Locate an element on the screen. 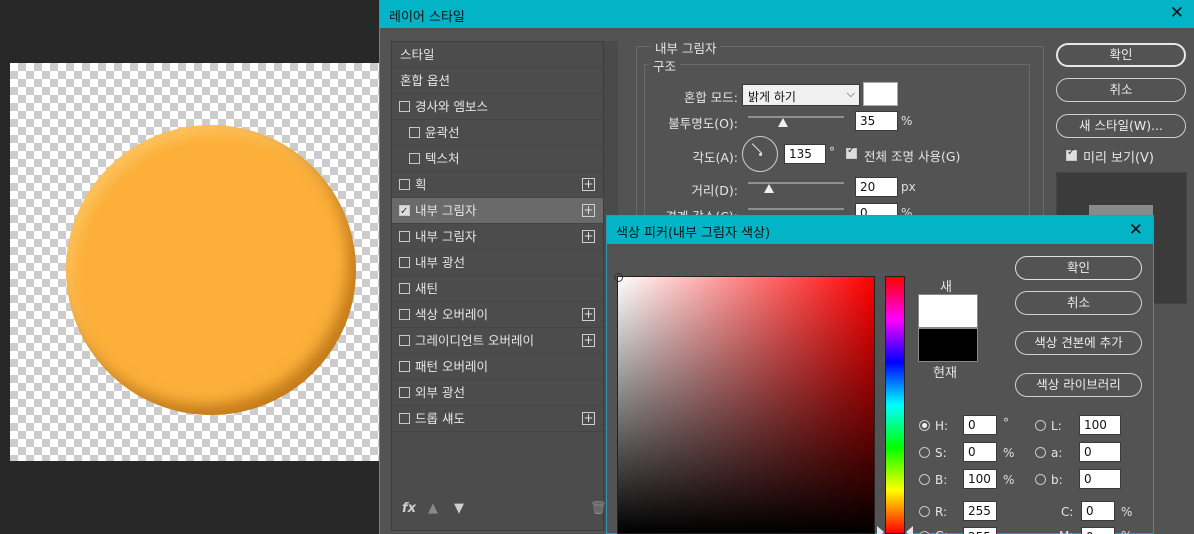 This screenshot has width=1194, height=534. opacity-slider-thumb is located at coordinates (783, 122).